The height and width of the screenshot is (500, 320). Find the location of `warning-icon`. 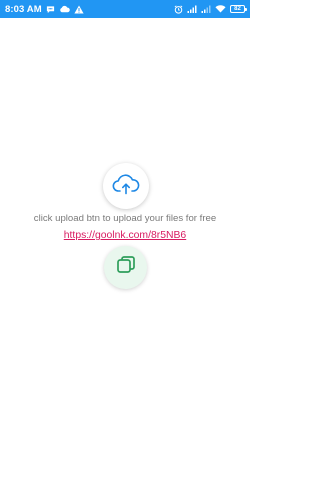

warning-icon is located at coordinates (79, 9).